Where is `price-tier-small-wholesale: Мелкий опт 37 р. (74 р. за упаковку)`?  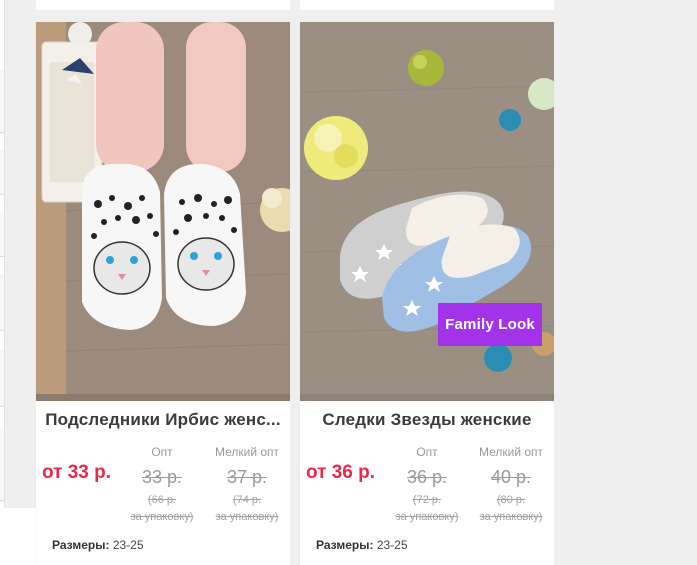 price-tier-small-wholesale: Мелкий опт 37 р. (74 р. за упаковку) is located at coordinates (247, 485).